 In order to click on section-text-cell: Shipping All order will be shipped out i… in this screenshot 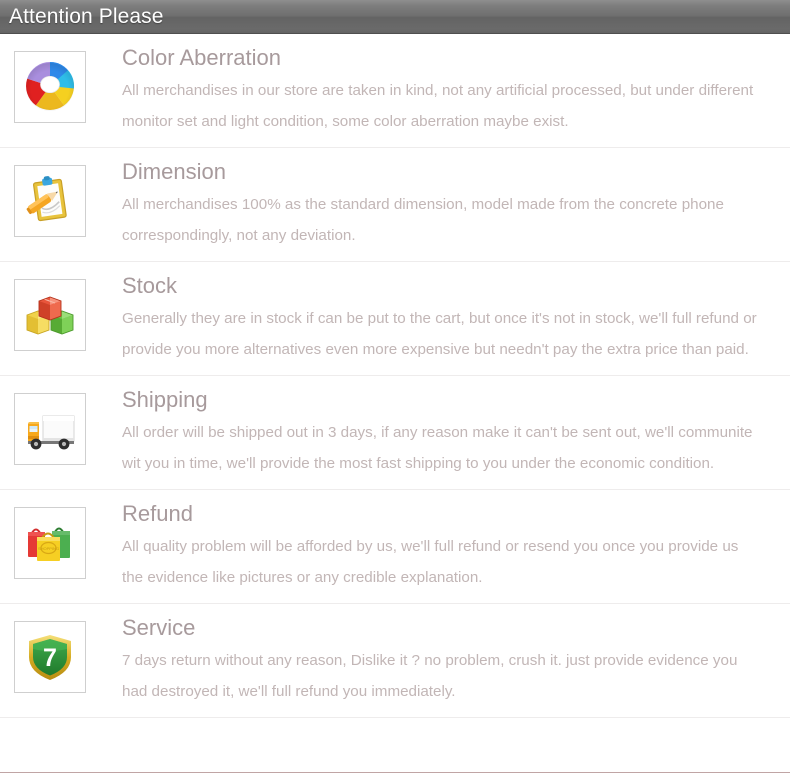, I will do `click(445, 433)`.